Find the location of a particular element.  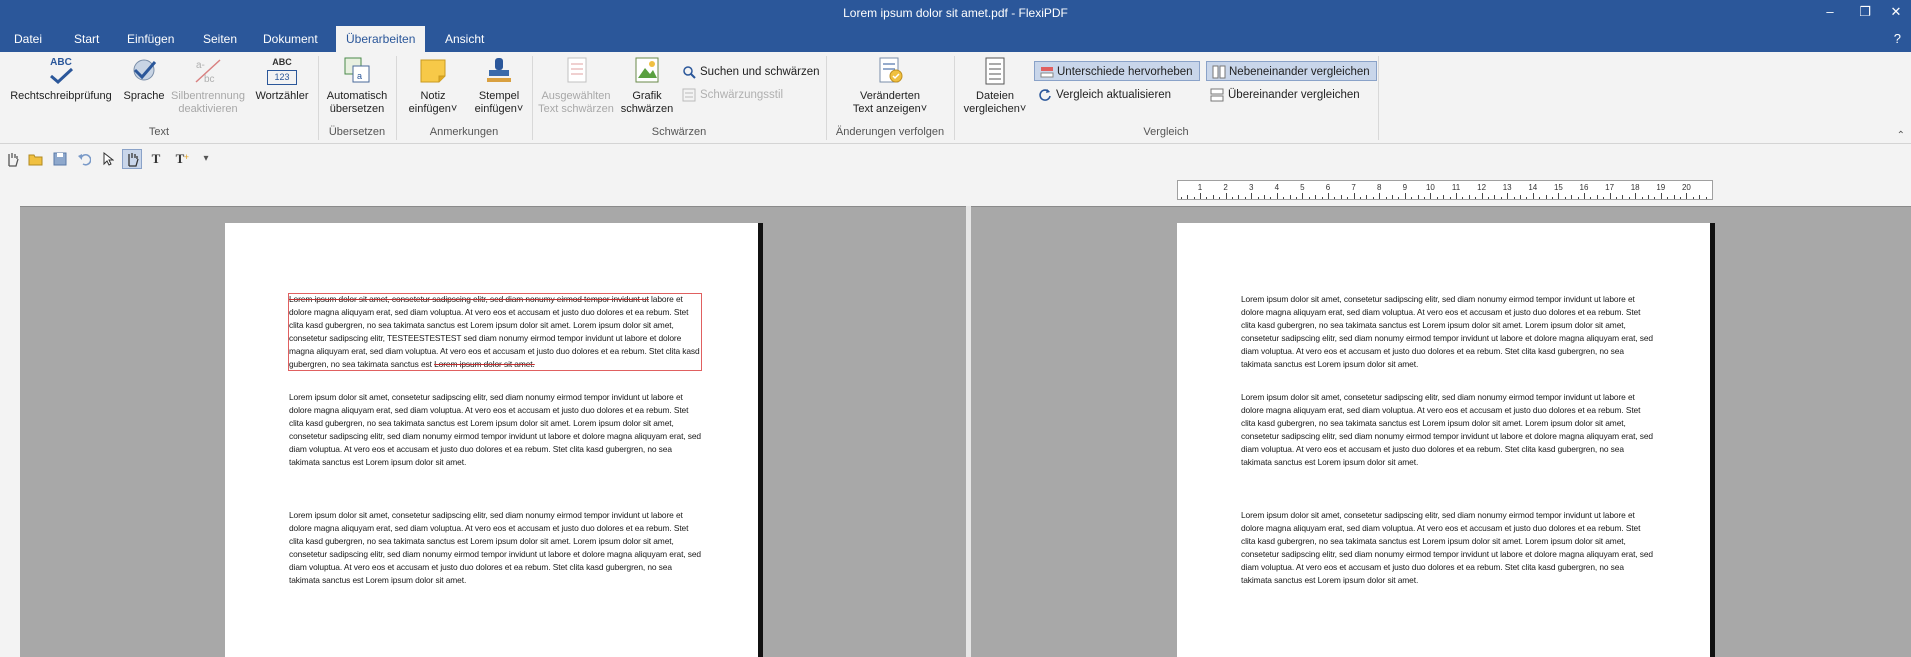

tab-ueberarbeiten: Überarbeiten is located at coordinates (381, 39).